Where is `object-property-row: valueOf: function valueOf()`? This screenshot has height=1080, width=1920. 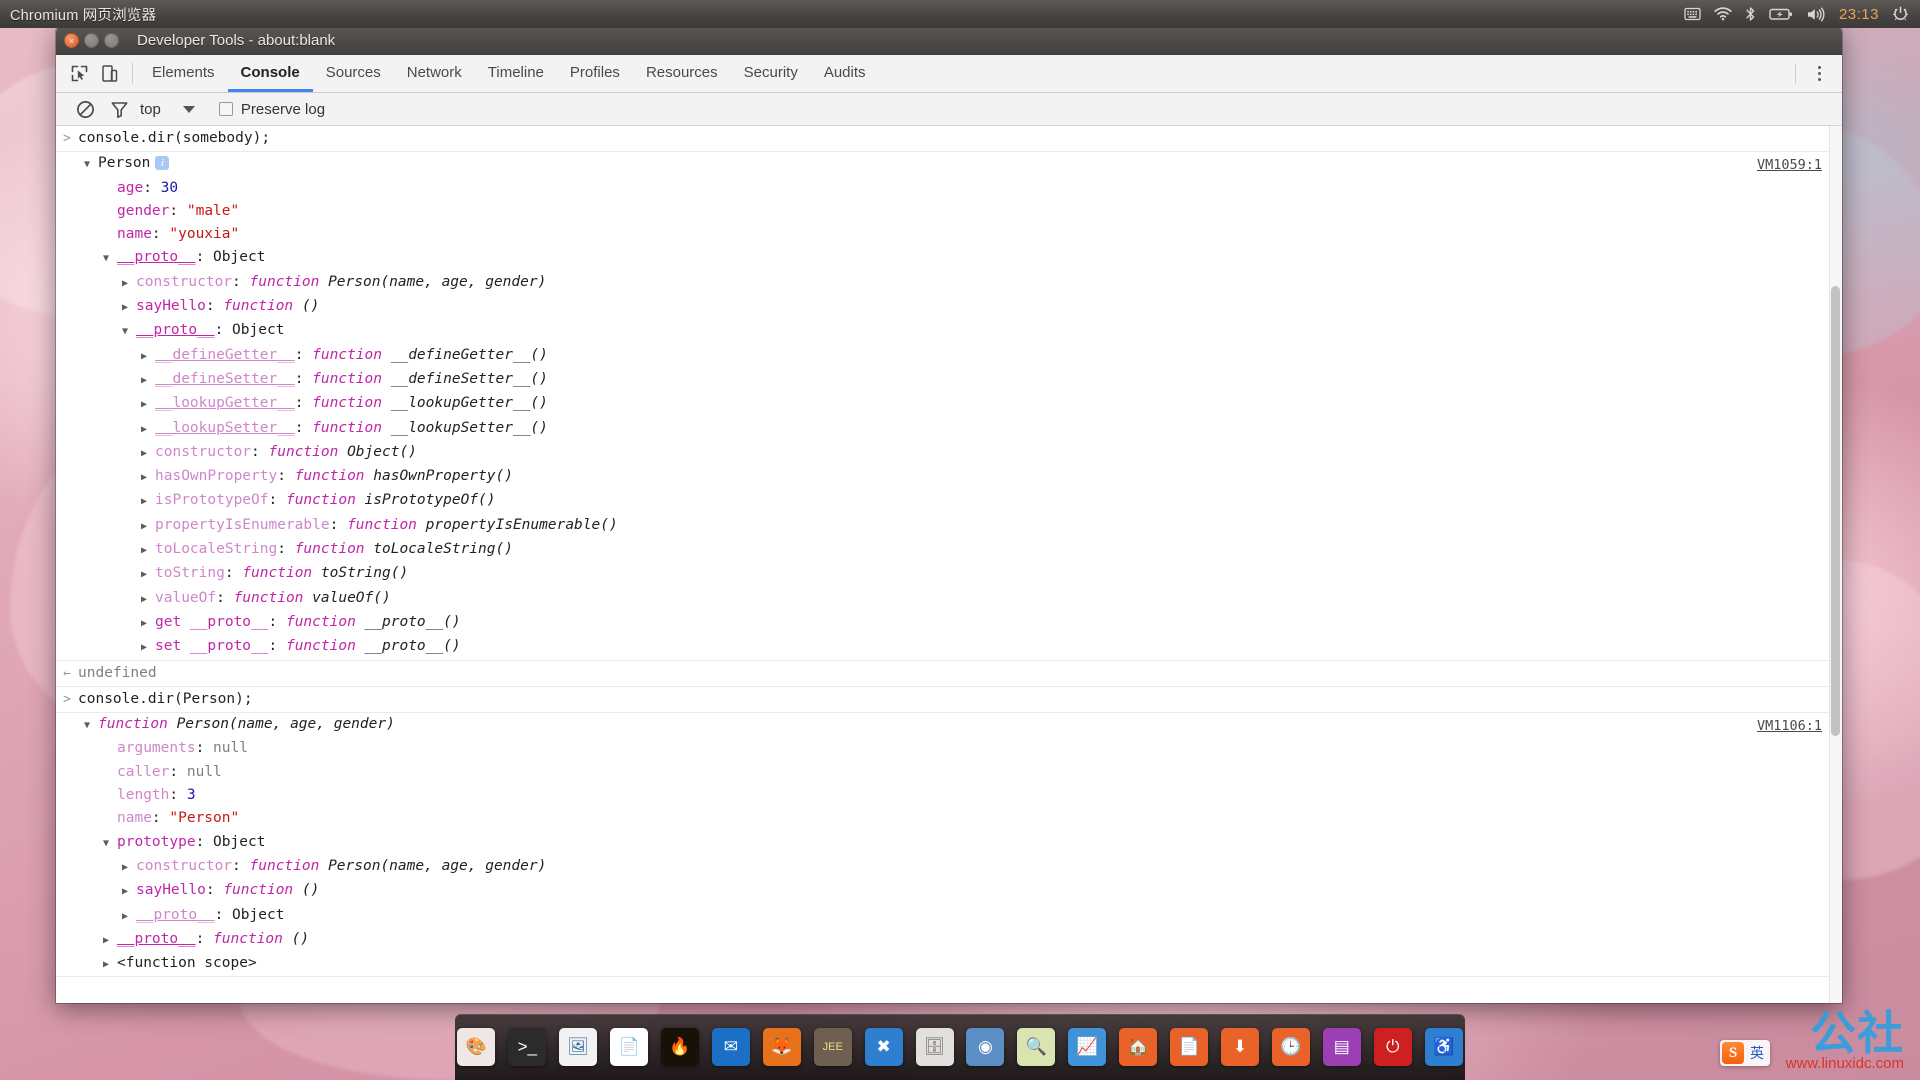 object-property-row: valueOf: function valueOf() is located at coordinates (949, 599).